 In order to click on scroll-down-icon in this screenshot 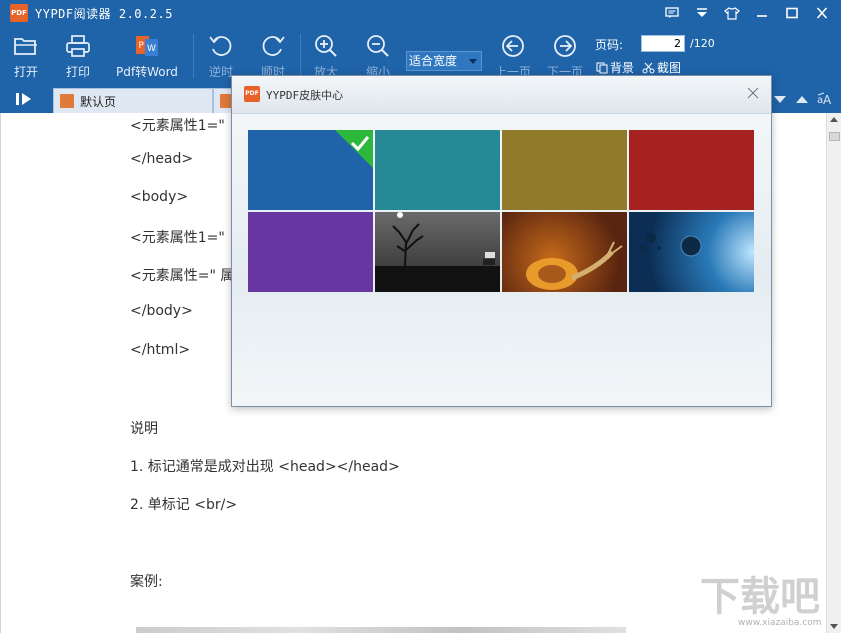, I will do `click(780, 99)`.